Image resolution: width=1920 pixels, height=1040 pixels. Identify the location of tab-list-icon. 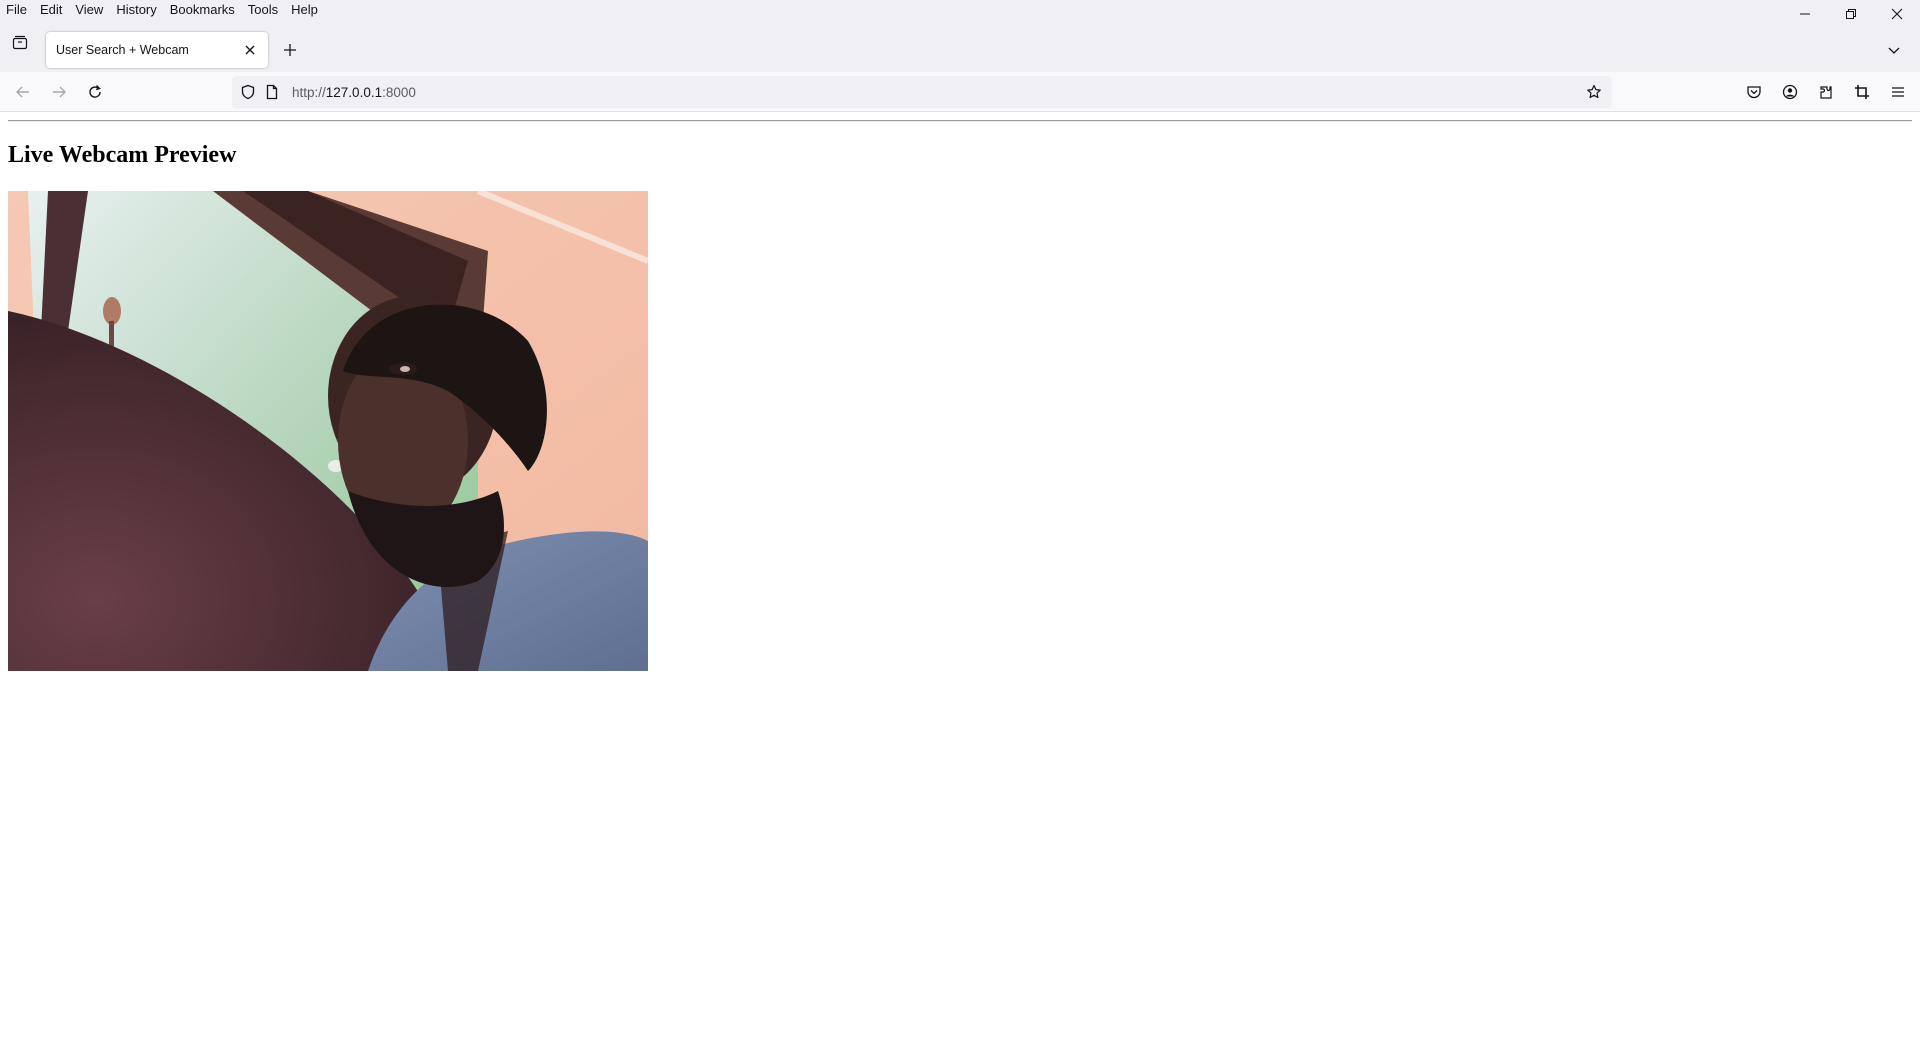
(20, 42).